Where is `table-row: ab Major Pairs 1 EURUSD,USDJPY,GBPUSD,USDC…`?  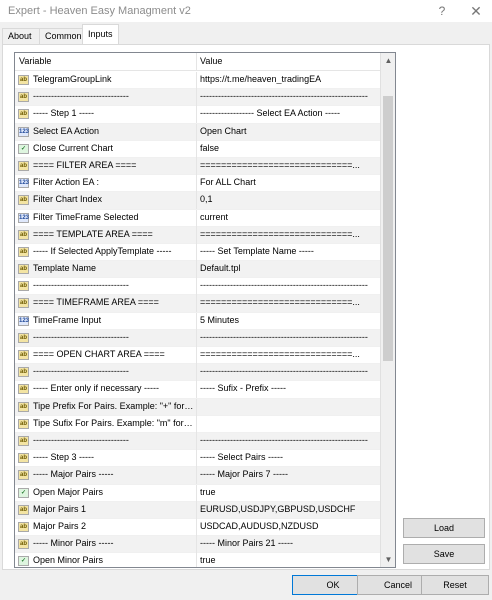
table-row: ab Major Pairs 1 EURUSD,USDJPY,GBPUSD,USDC… is located at coordinates (198, 510).